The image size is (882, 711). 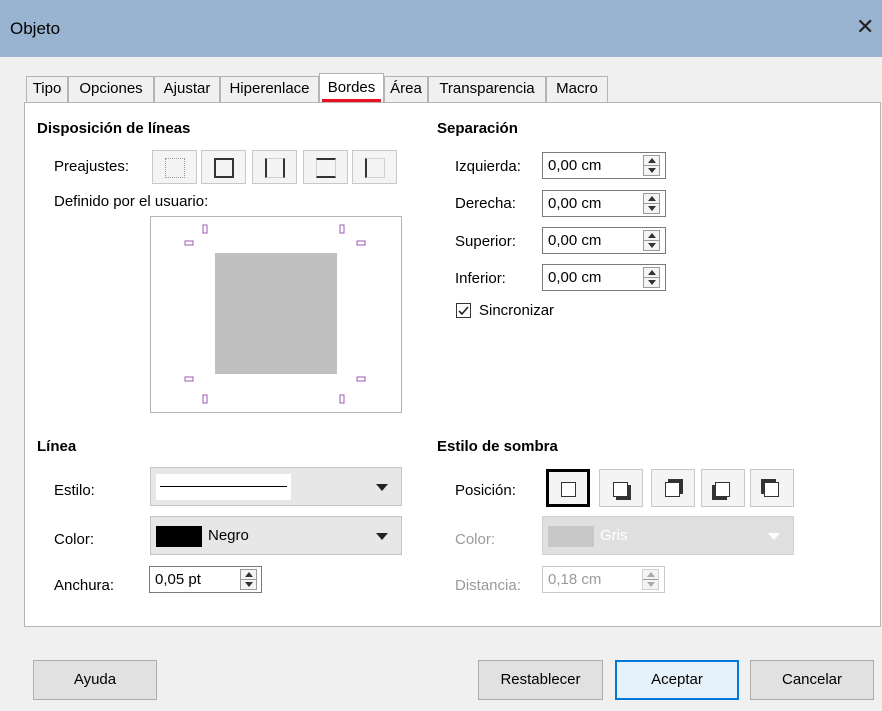 I want to click on shadow-distance-value: 0,18 cm, so click(x=575, y=579).